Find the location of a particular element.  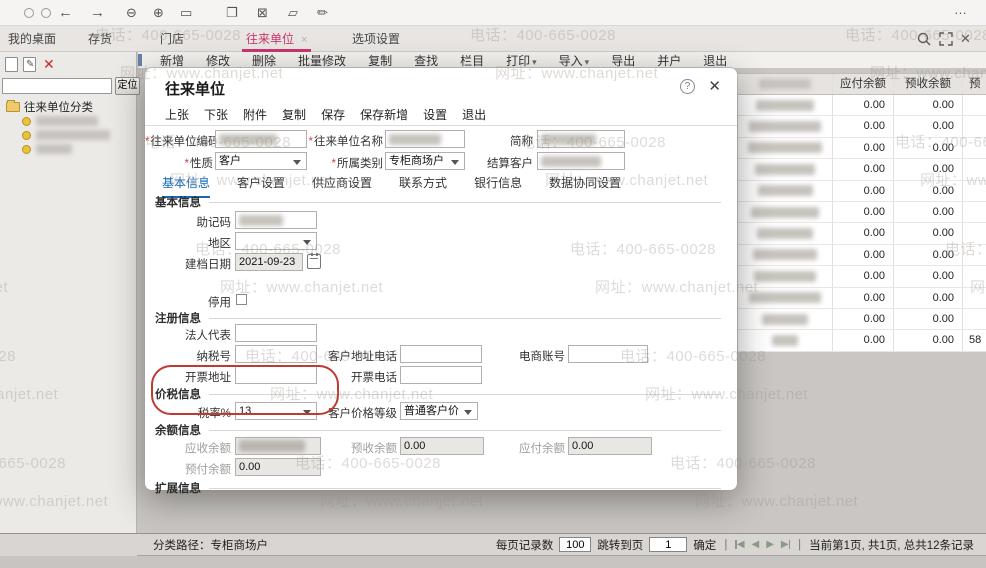

pane-splitter-handle is located at coordinates (140, 60).